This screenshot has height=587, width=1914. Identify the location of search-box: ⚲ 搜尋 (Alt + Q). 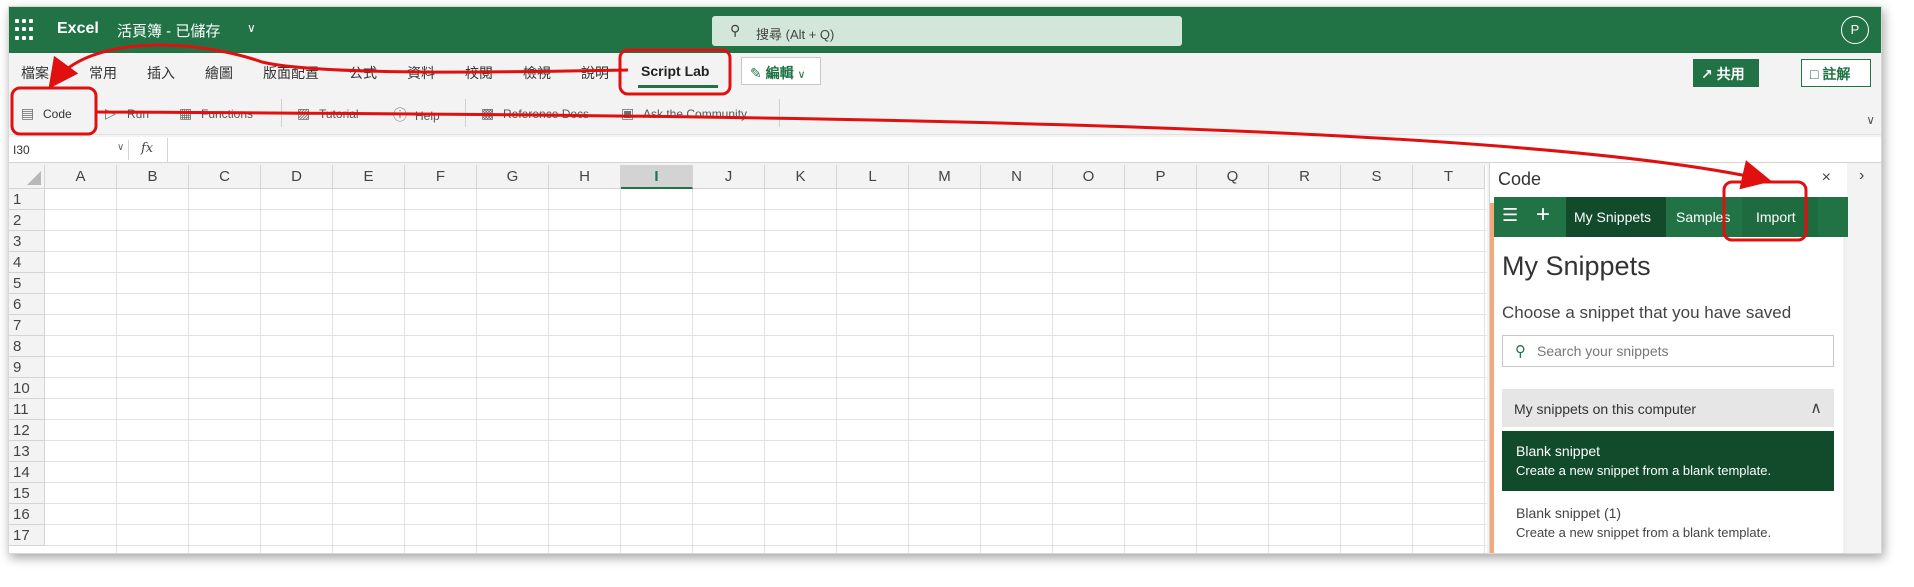
(947, 31).